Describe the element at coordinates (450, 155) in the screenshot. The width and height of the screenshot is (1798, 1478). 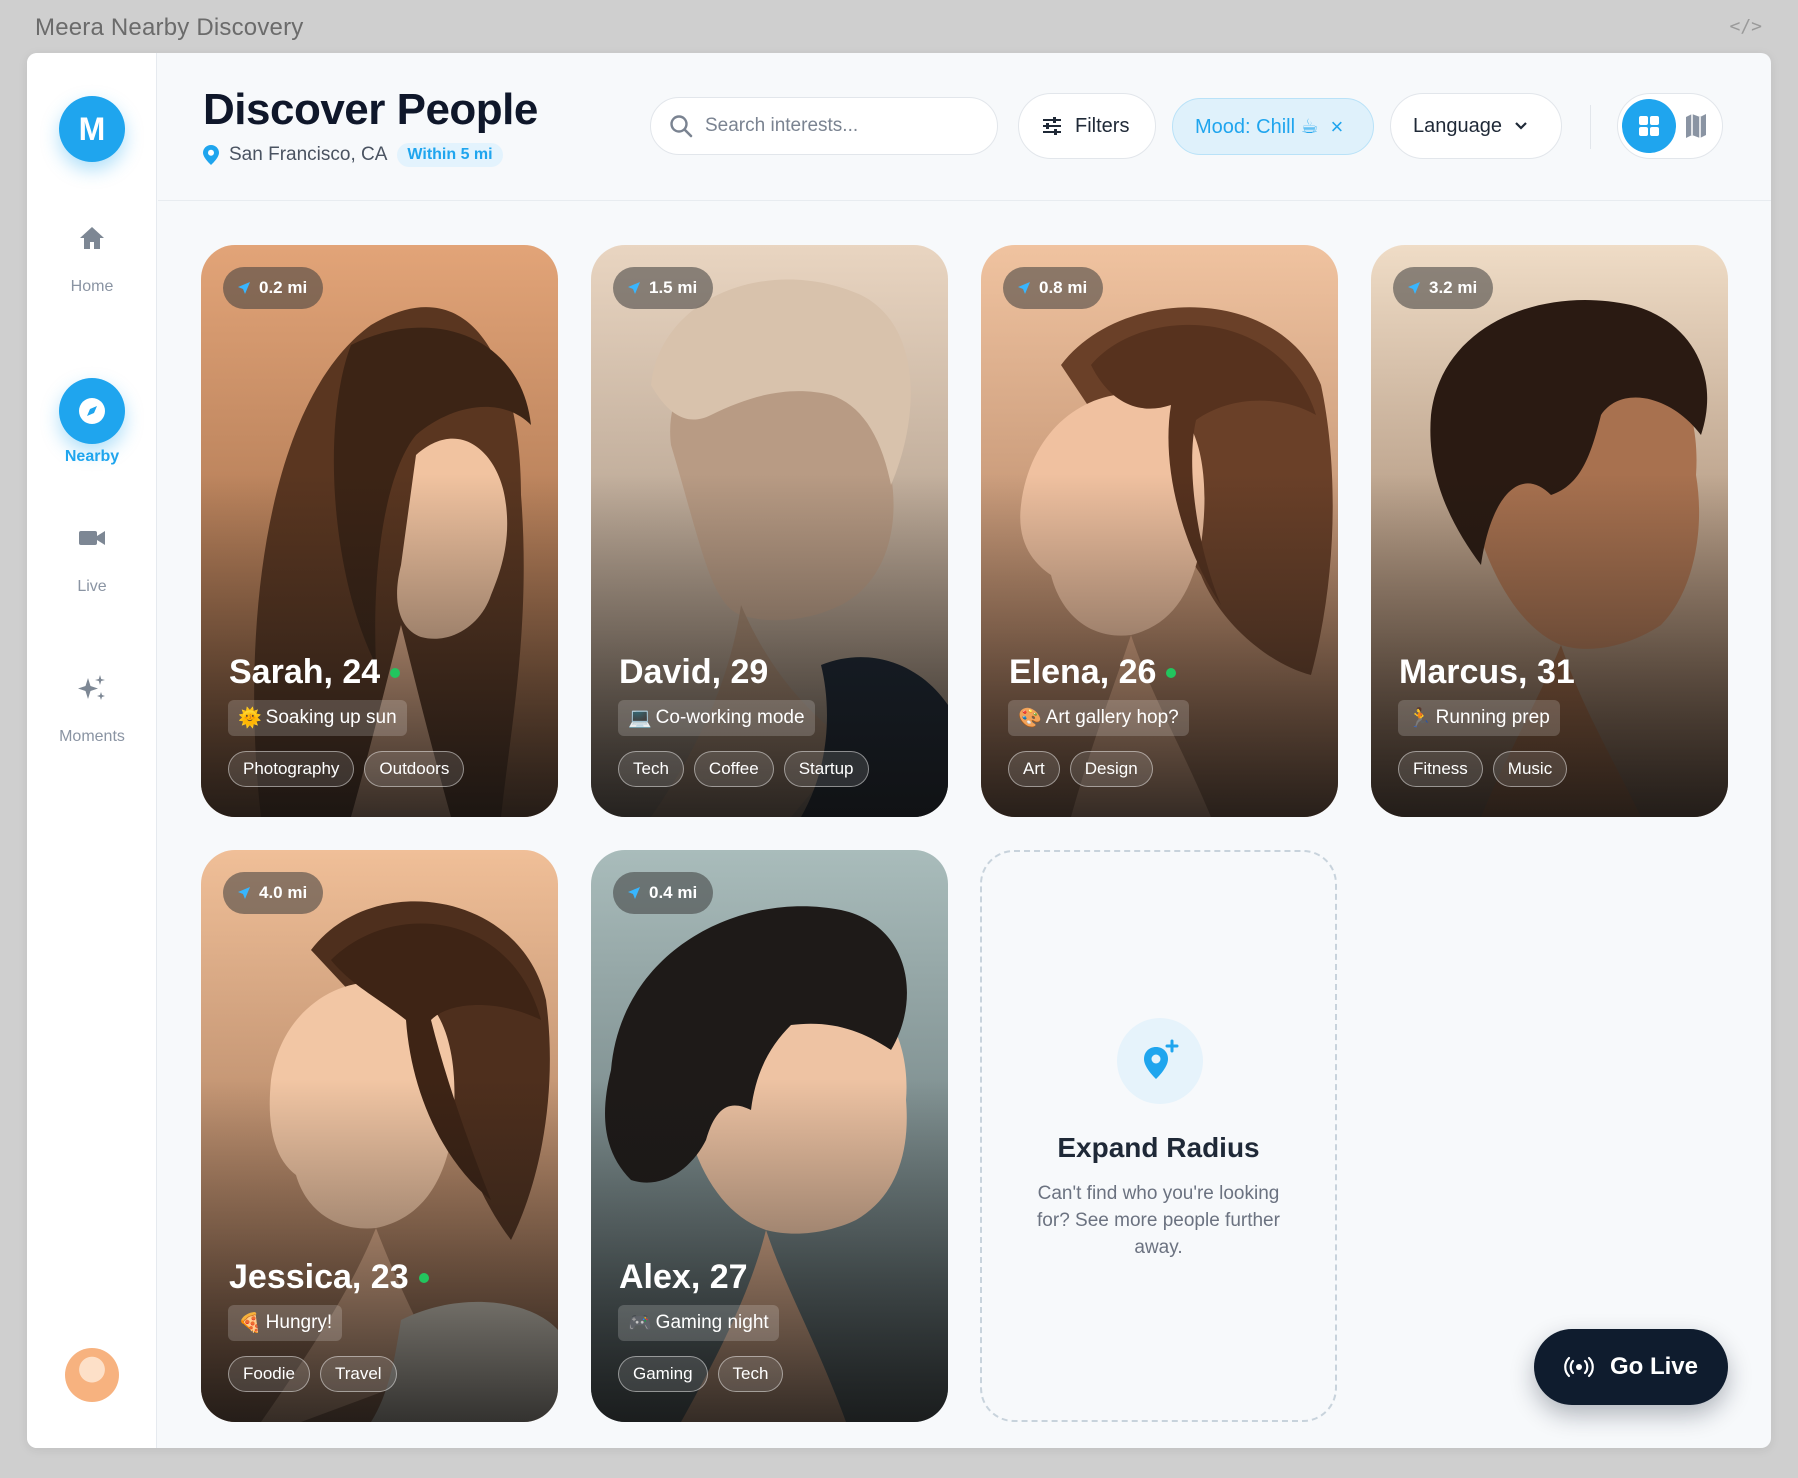
I see `radius-badge: Within 5 mi` at that location.